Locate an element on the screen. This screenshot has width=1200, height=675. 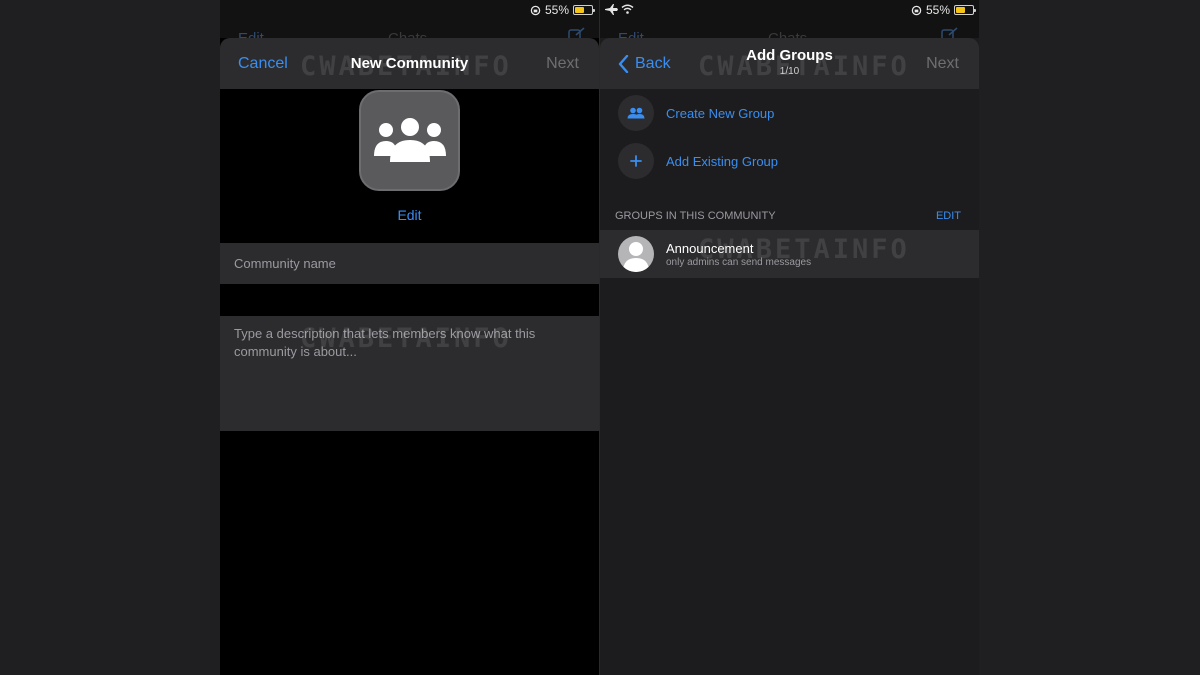
group-icon is located at coordinates (636, 113).